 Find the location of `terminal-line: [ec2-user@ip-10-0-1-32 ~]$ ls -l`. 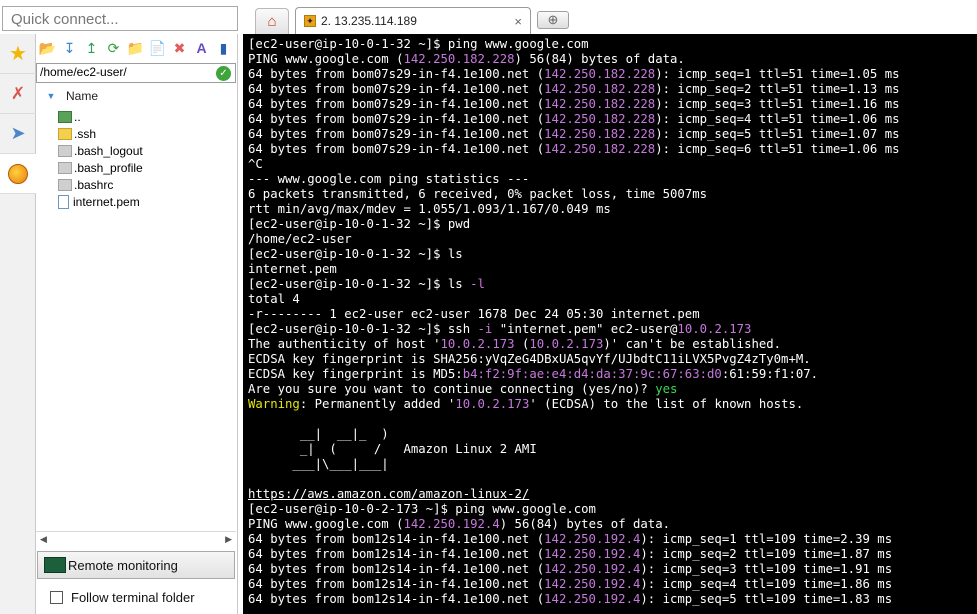

terminal-line: [ec2-user@ip-10-0-1-32 ~]$ ls -l is located at coordinates (612, 284).